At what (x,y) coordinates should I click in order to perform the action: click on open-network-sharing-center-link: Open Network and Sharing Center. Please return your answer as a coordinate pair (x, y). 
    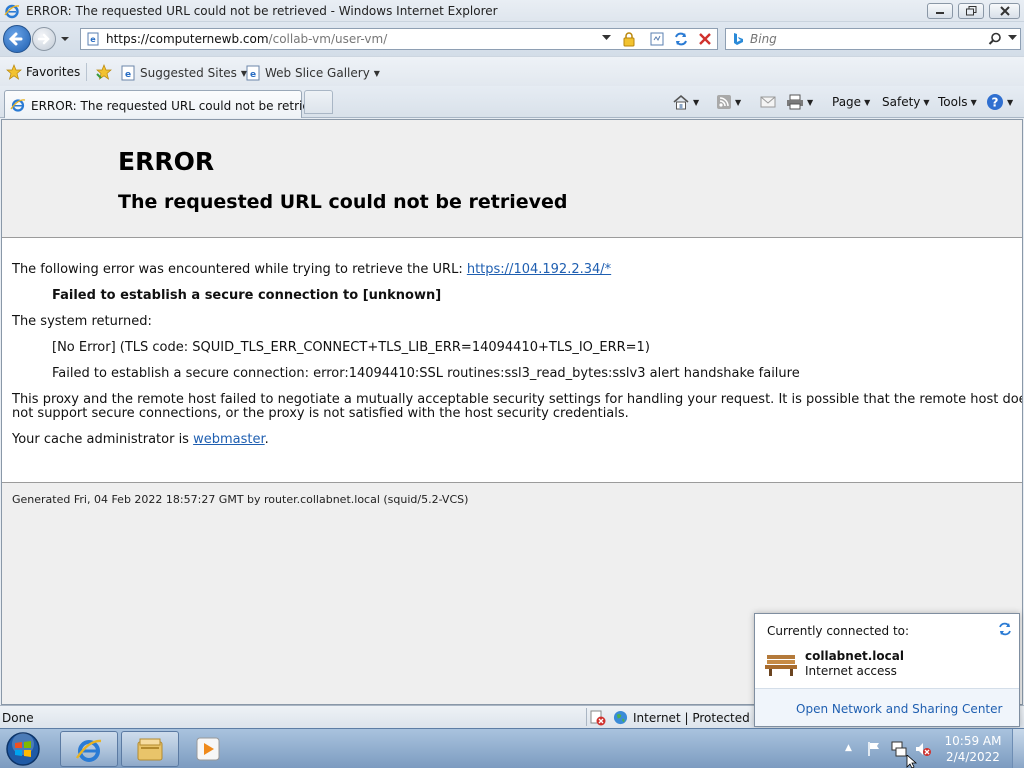
    Looking at the image, I should click on (899, 709).